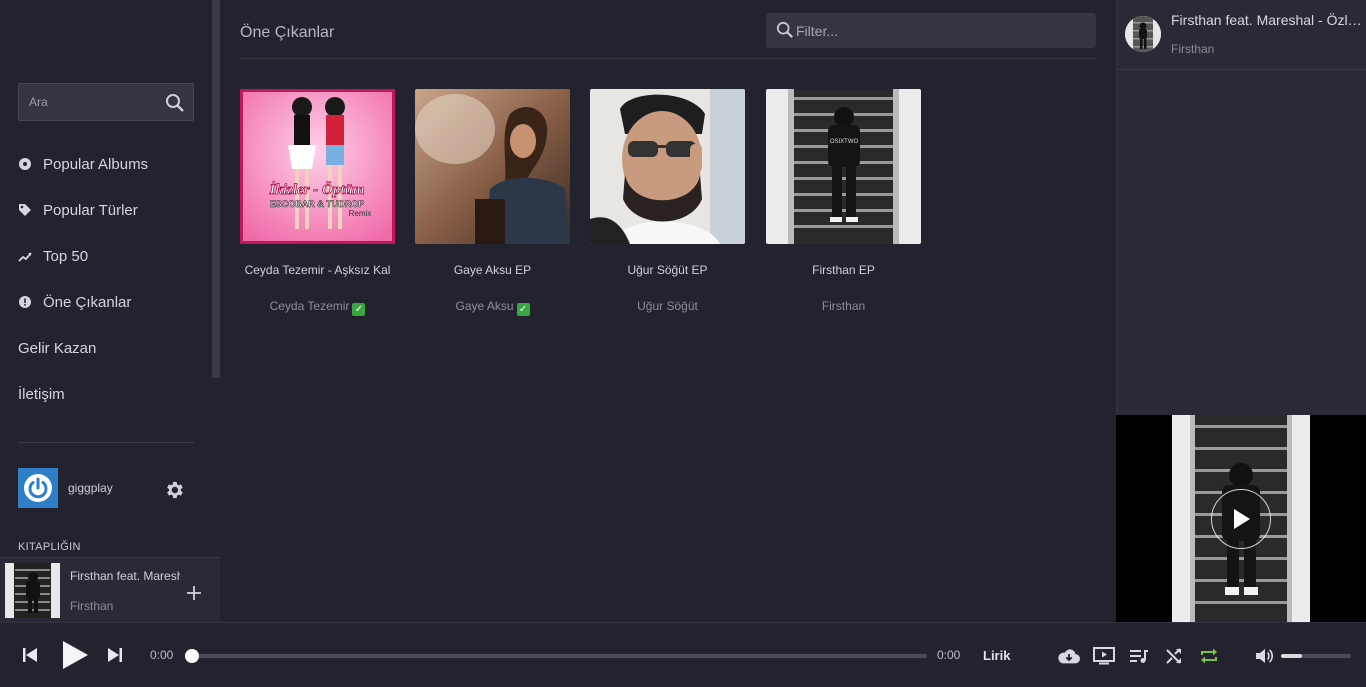  What do you see at coordinates (309, 306) in the screenshot?
I see `album-artist-name: Ceyda Tezemir` at bounding box center [309, 306].